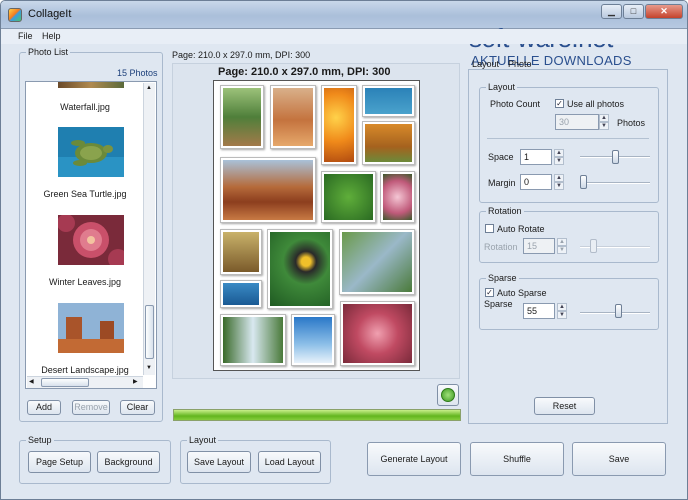 Image resolution: width=688 pixels, height=500 pixels. Describe the element at coordinates (91, 152) in the screenshot. I see `photo-thumb-turtle` at that location.